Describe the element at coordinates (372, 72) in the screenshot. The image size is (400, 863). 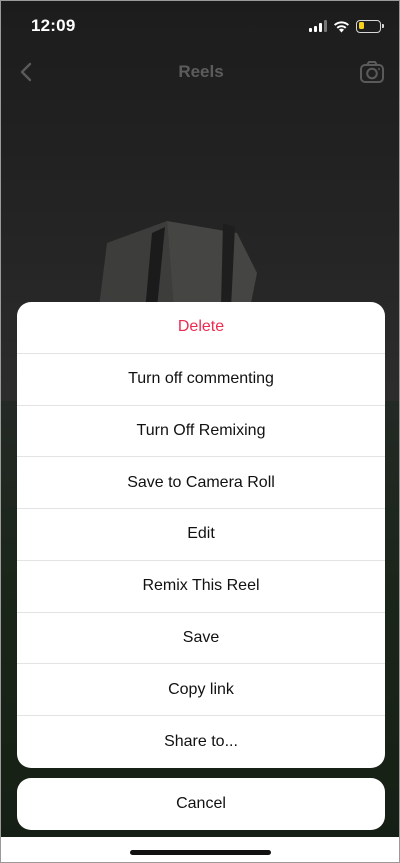
I see `camera-icon` at that location.